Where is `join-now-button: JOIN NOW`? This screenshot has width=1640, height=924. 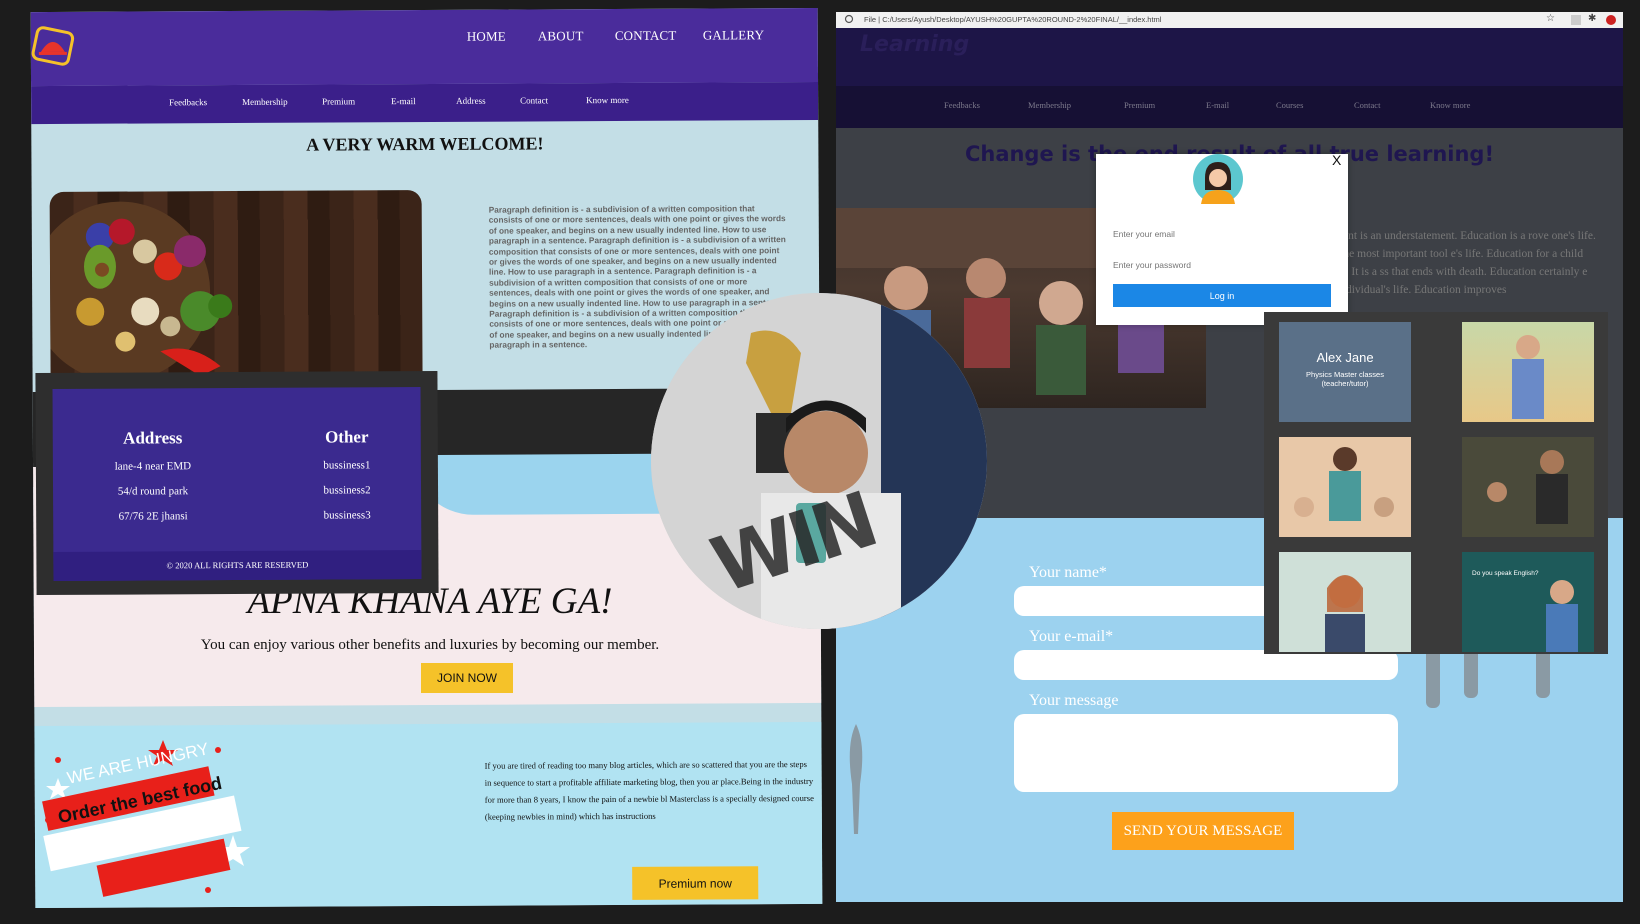 join-now-button: JOIN NOW is located at coordinates (467, 678).